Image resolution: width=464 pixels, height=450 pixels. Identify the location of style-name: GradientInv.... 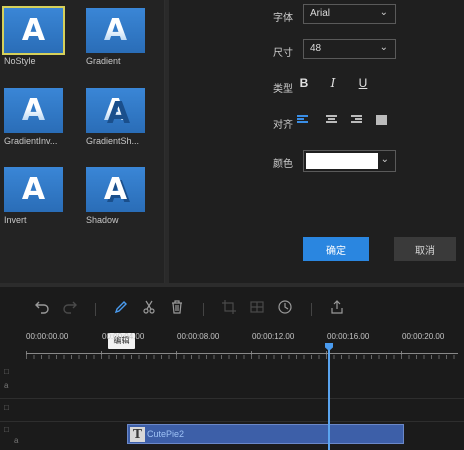
(31, 141).